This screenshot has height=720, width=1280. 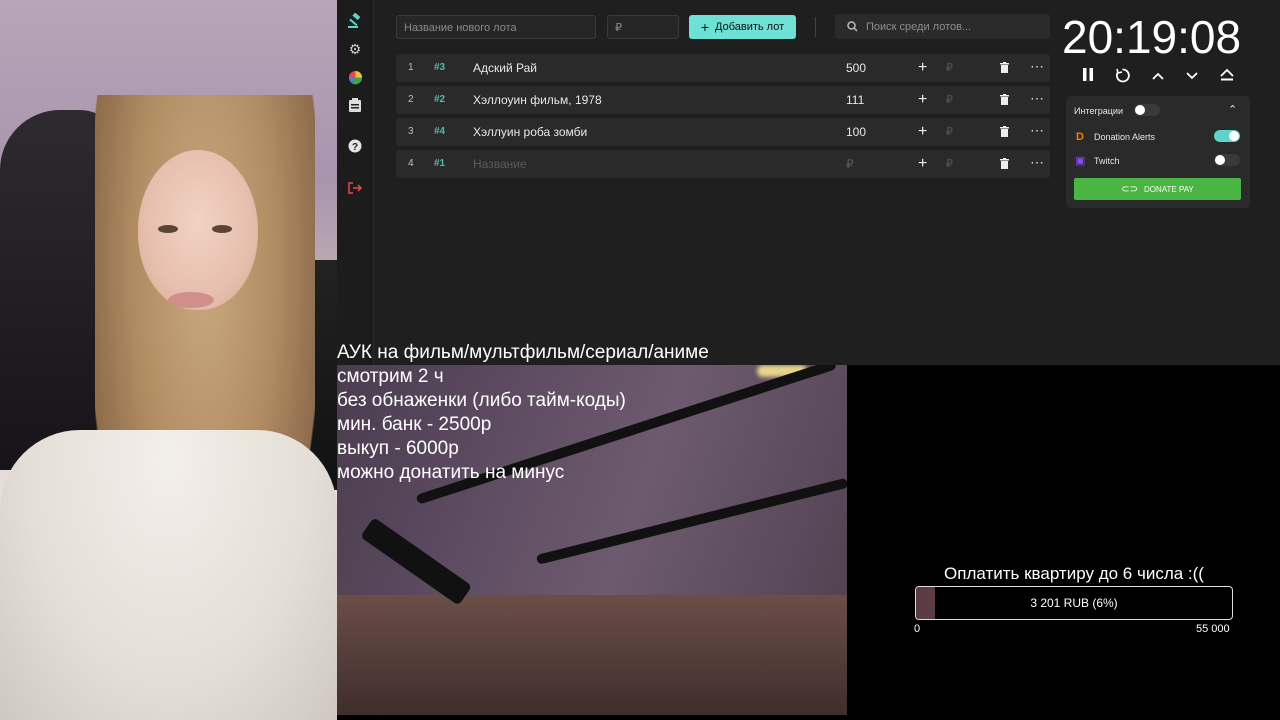 I want to click on lot-tag: #3, so click(x=440, y=67).